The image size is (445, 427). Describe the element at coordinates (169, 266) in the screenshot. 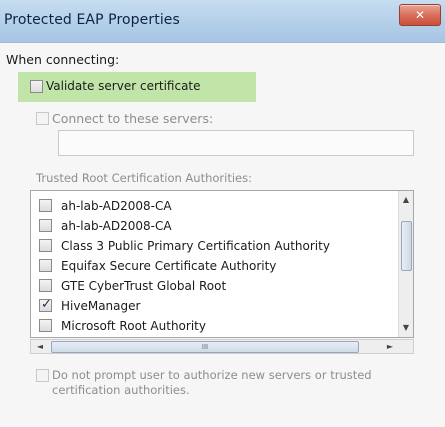

I see `list-item-label: Equifax Secure Certificate Authority` at that location.